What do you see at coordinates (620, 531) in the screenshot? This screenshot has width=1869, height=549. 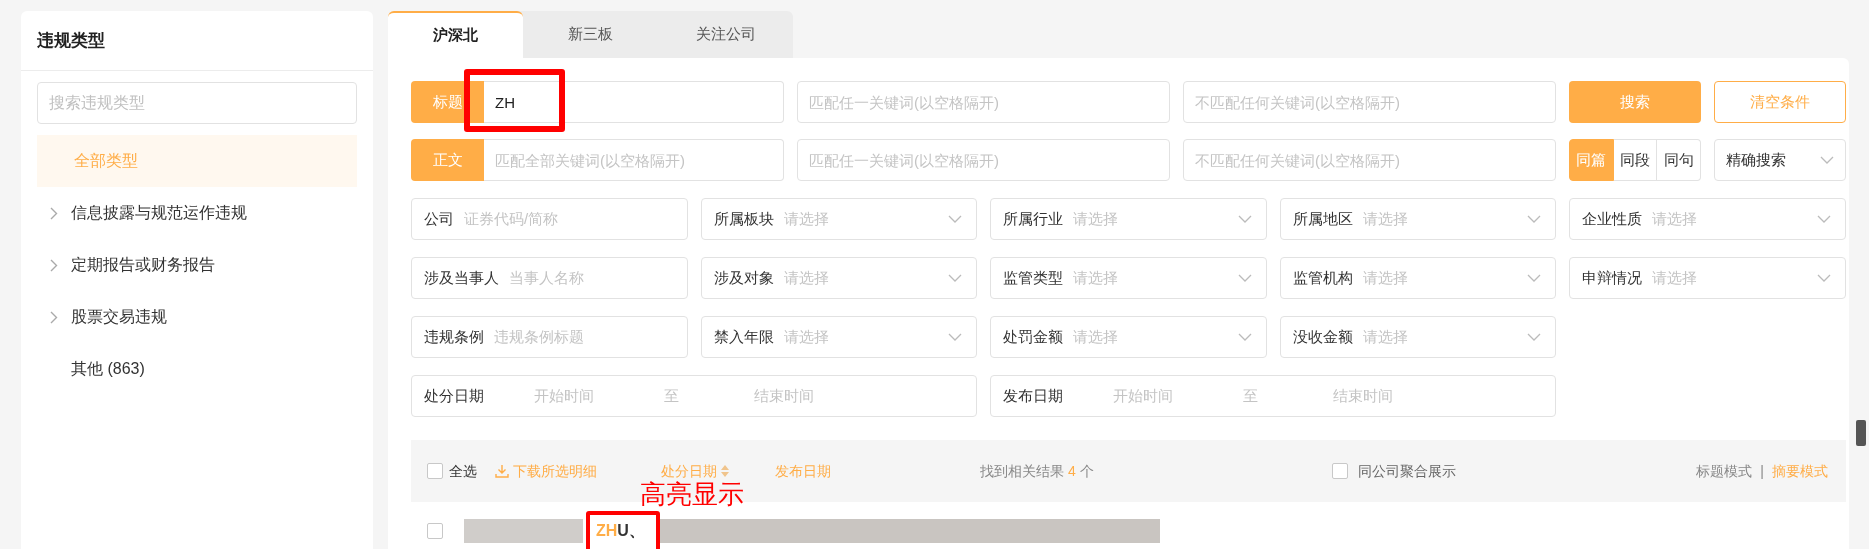 I see `result-title: ZHU、` at bounding box center [620, 531].